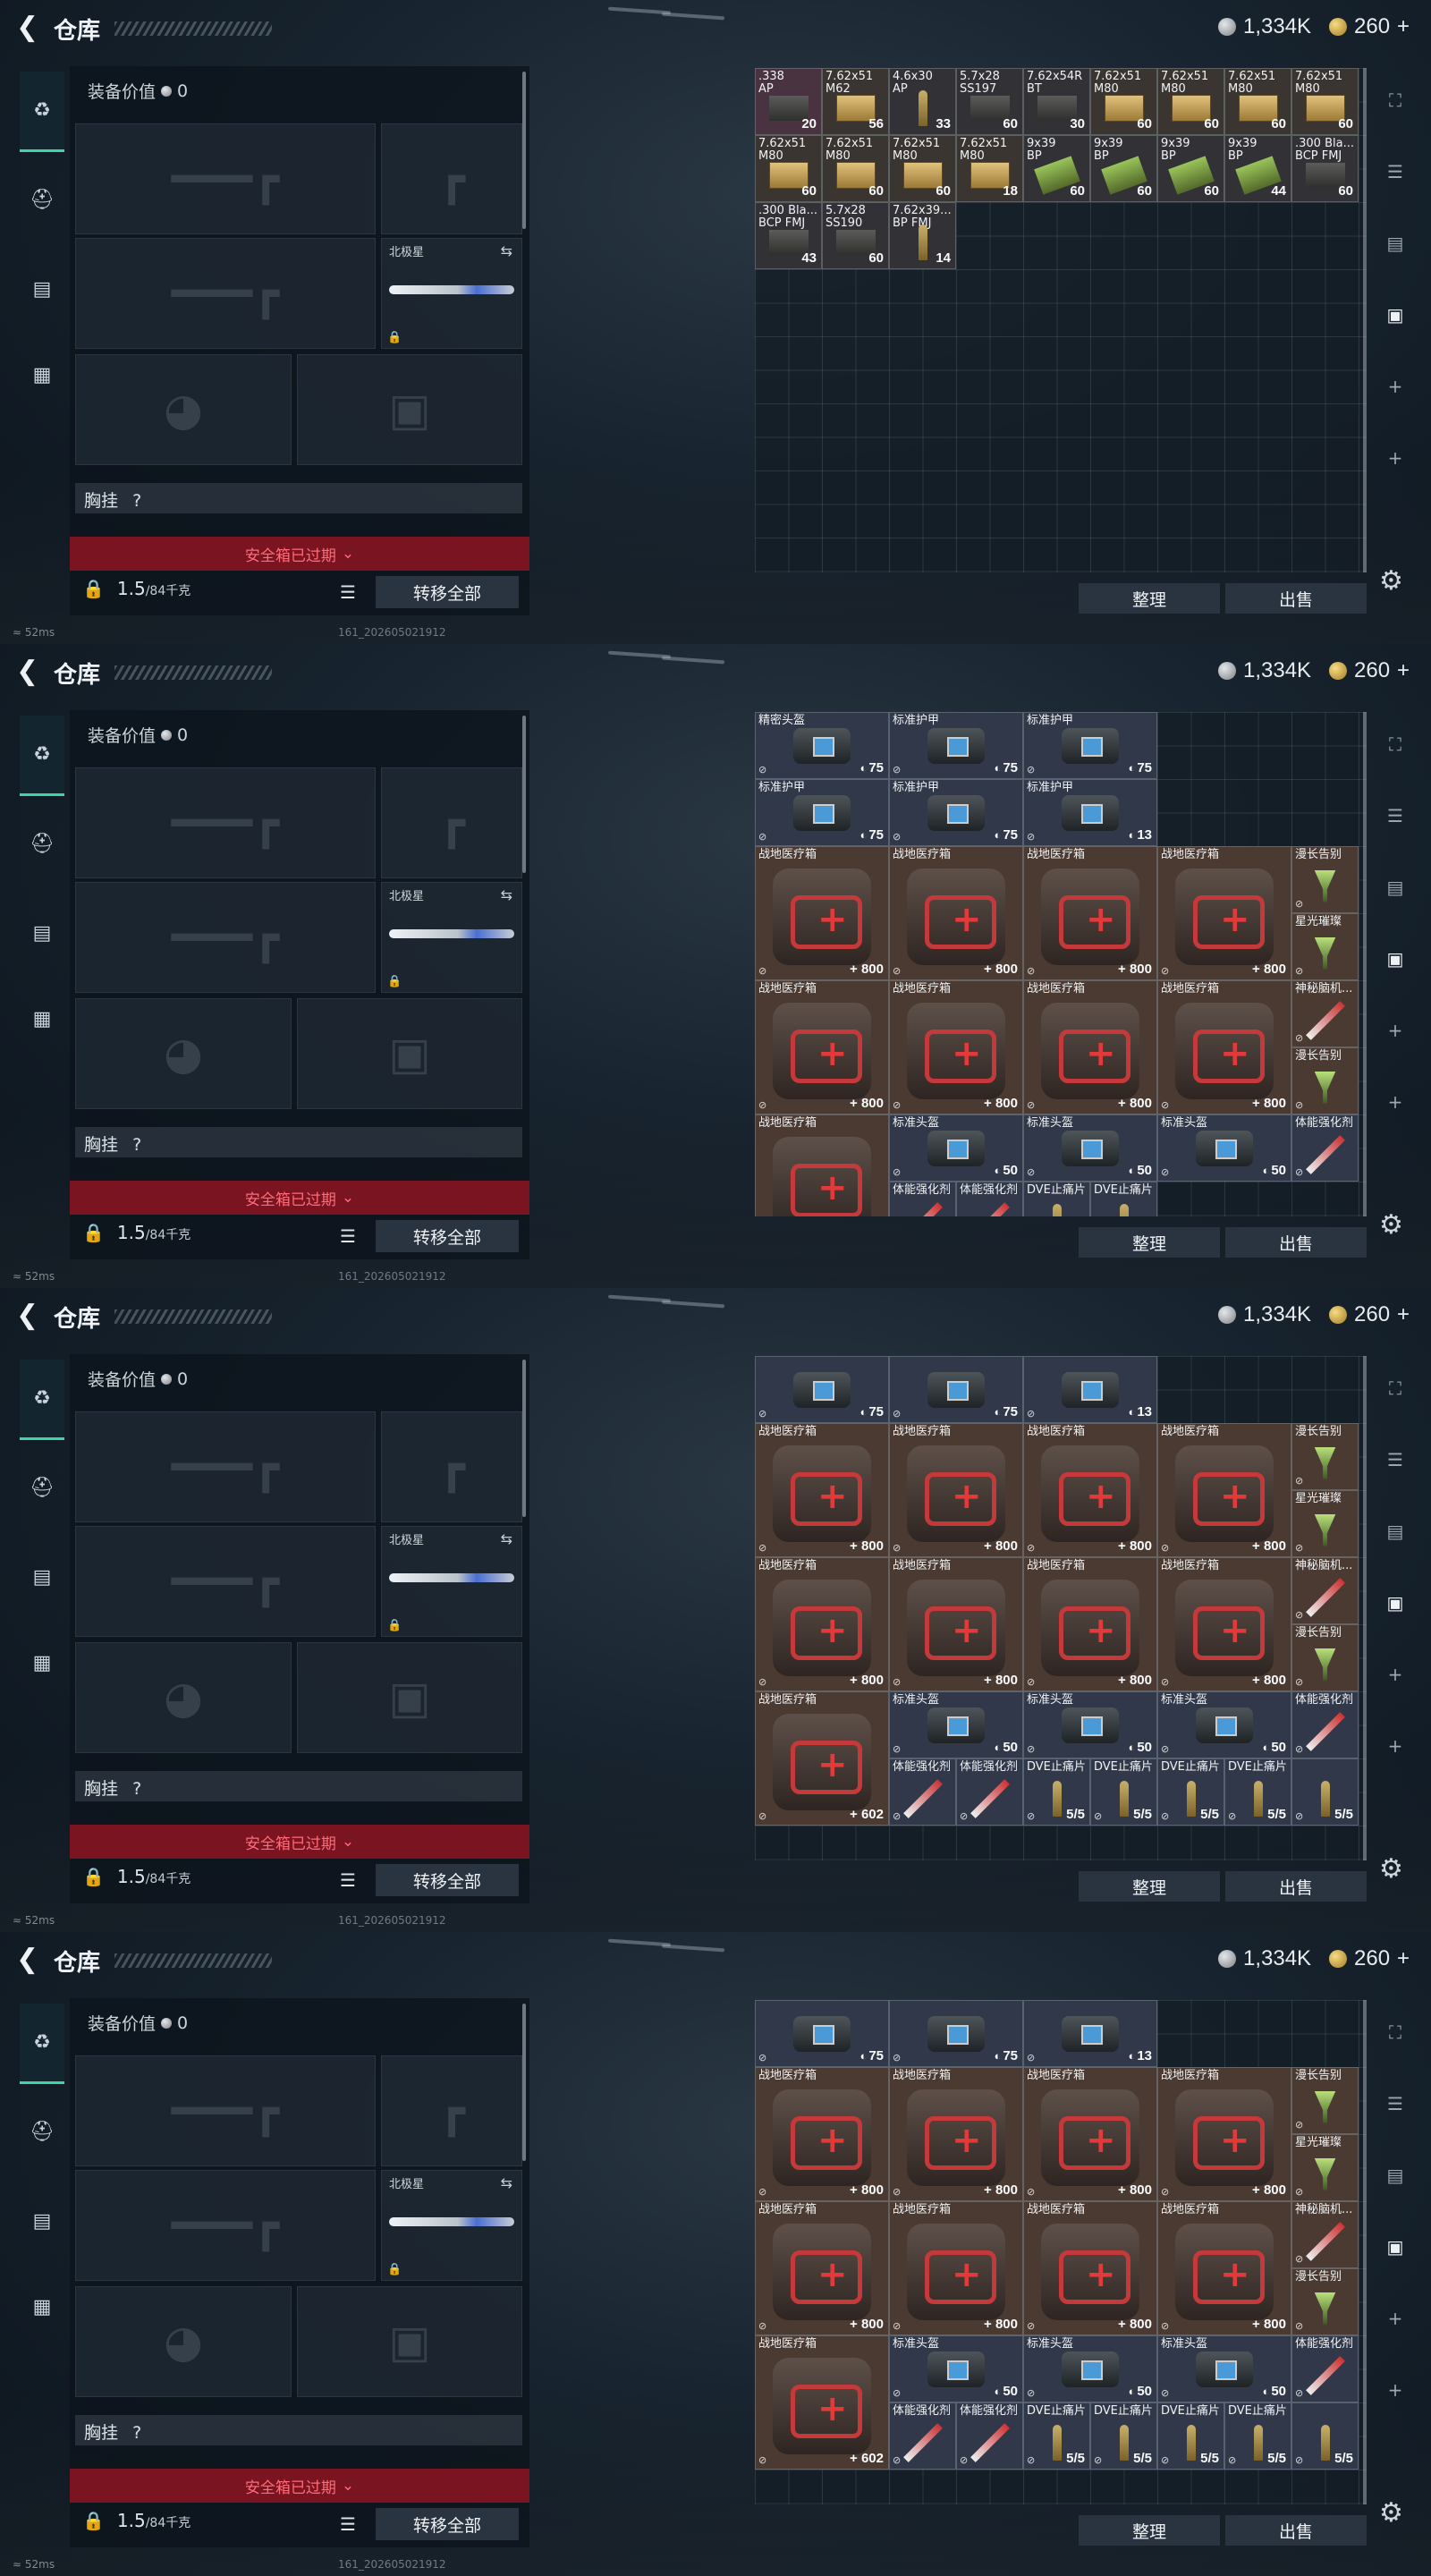 Image resolution: width=1431 pixels, height=2576 pixels. What do you see at coordinates (923, 101) in the screenshot?
I see `stash-item: 4.6x30 AP 33` at bounding box center [923, 101].